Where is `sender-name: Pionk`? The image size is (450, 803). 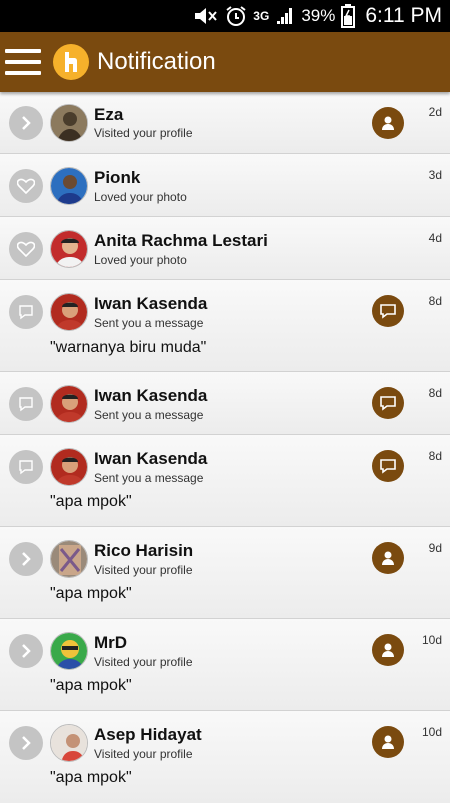 sender-name: Pionk is located at coordinates (117, 177).